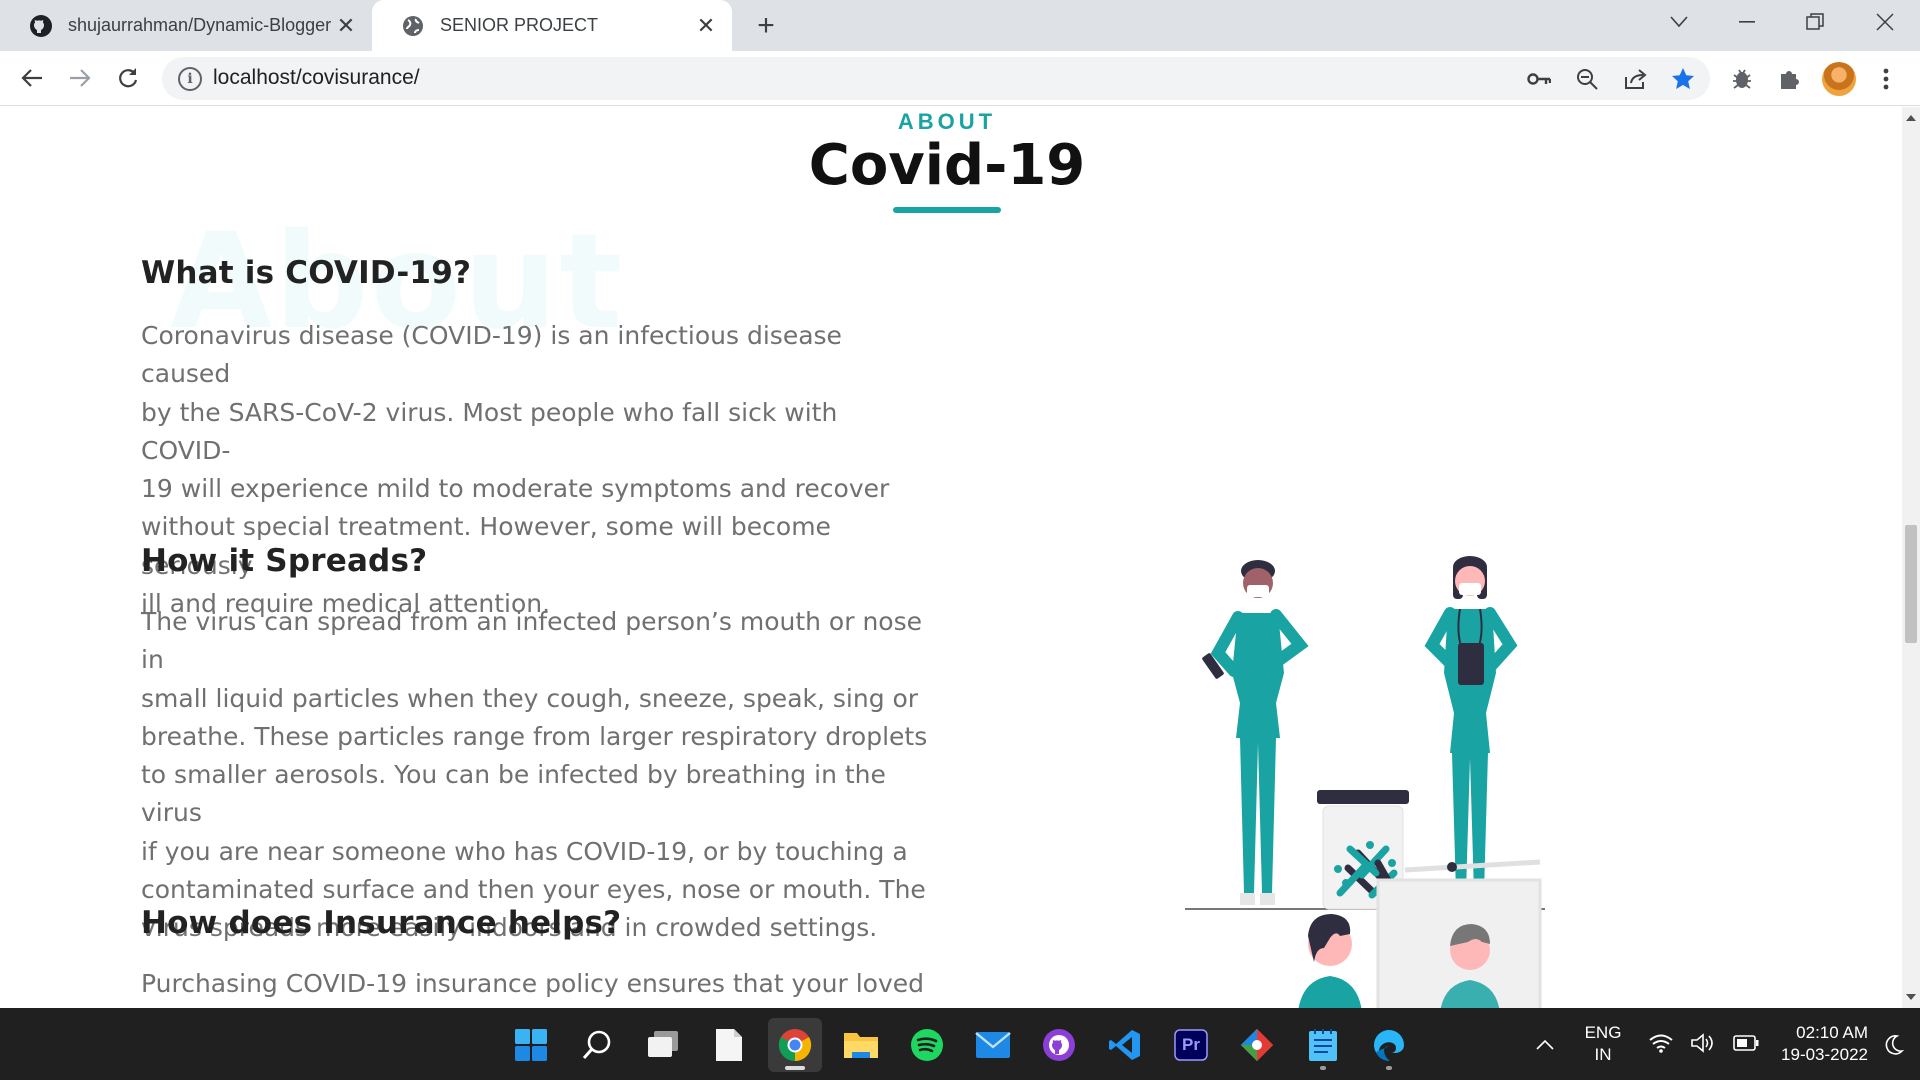 The width and height of the screenshot is (1920, 1080). I want to click on password-key-icon, so click(1539, 79).